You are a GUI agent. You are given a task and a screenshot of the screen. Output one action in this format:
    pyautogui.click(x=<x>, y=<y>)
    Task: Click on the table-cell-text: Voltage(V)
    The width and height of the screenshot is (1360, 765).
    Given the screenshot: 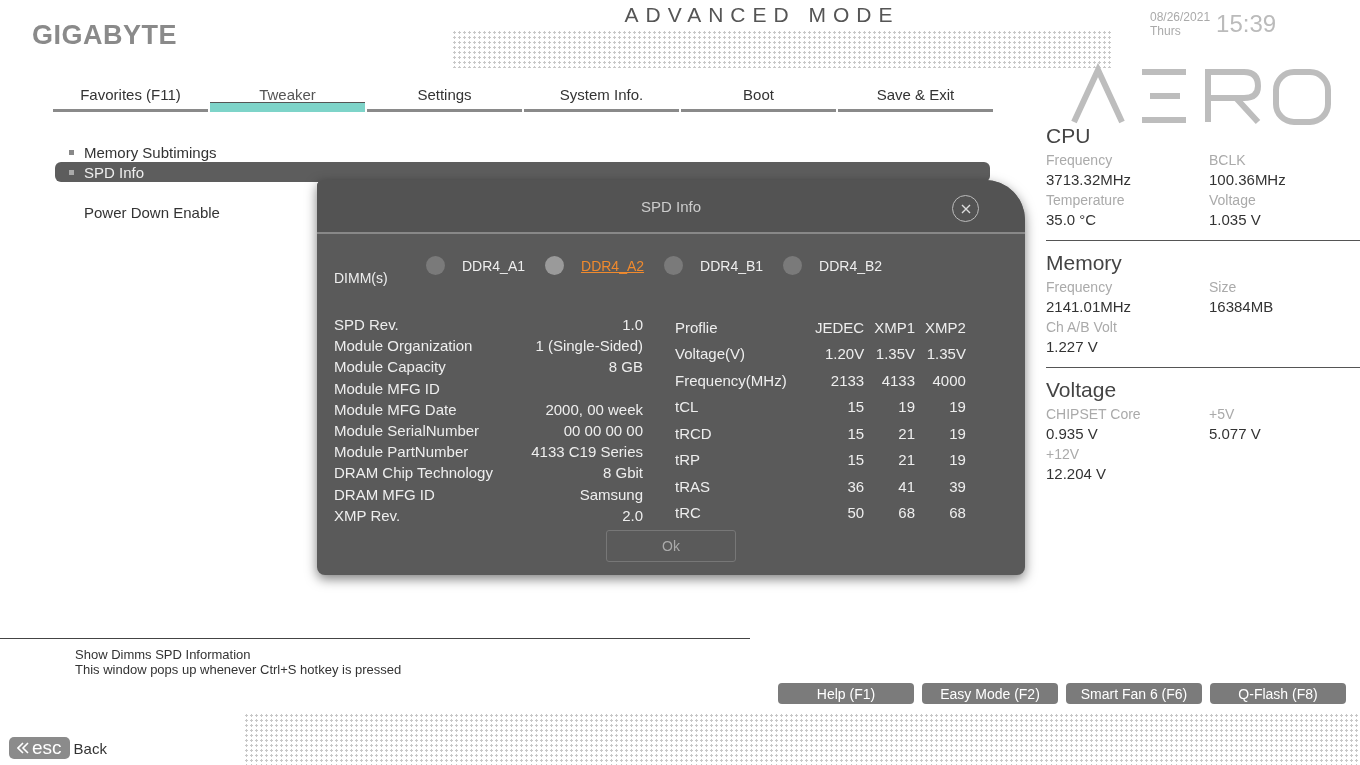 What is the action you would take?
    pyautogui.click(x=711, y=354)
    